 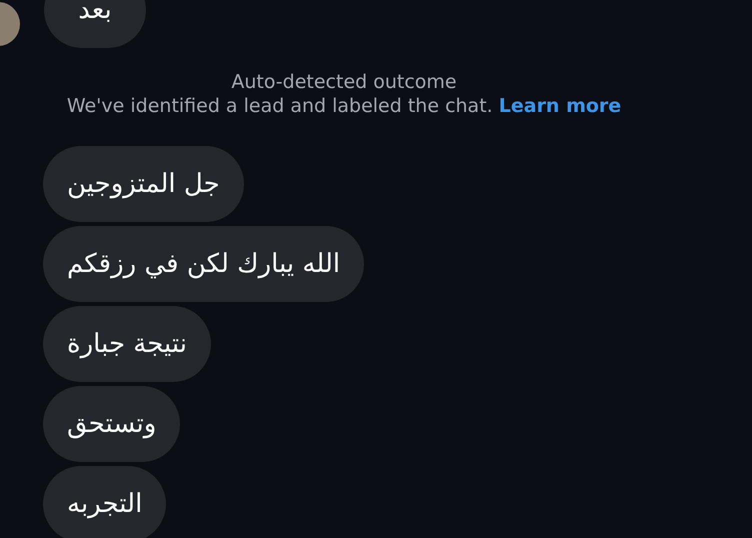 What do you see at coordinates (111, 424) in the screenshot?
I see `message-bubble: وتستحق` at bounding box center [111, 424].